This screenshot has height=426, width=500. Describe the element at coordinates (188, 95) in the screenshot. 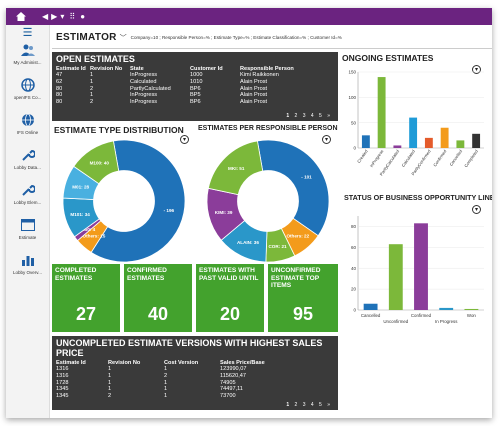

I see `table-row: 80 1 InProgress BP5 Alain Prost` at that location.